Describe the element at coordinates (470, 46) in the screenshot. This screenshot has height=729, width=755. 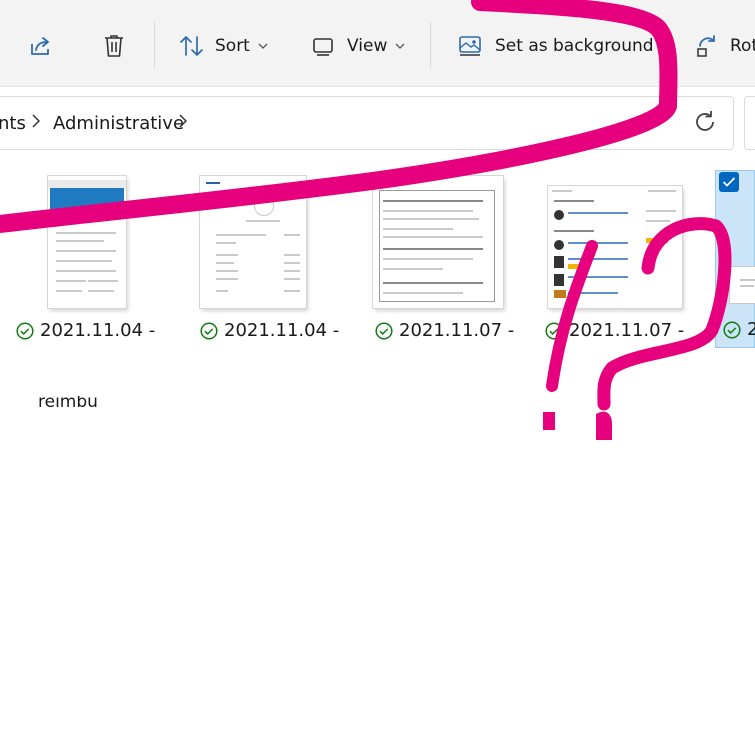
I see `set-background-icon` at that location.